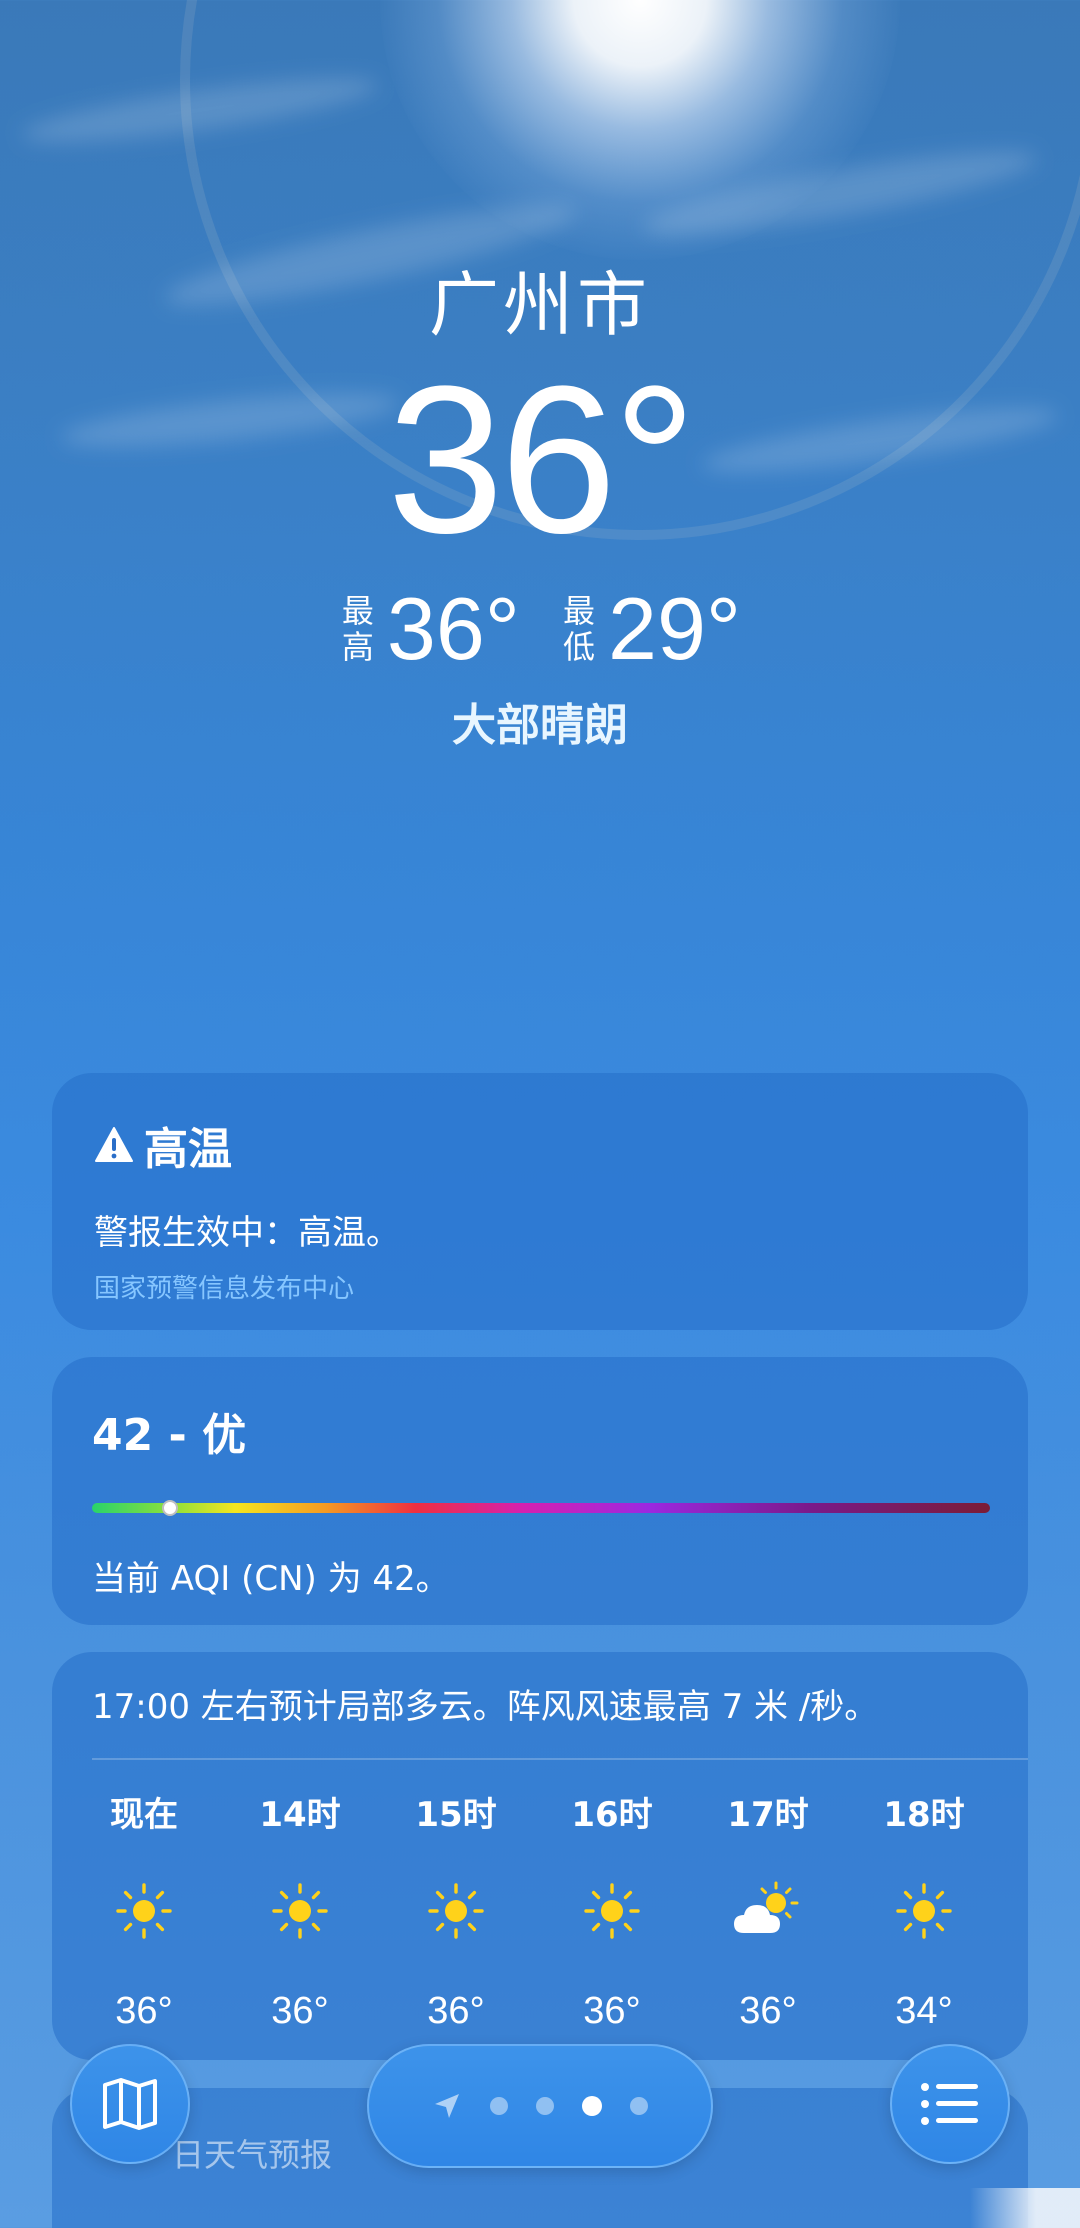 Image resolution: width=1080 pixels, height=2228 pixels. What do you see at coordinates (1015, 1815) in the screenshot?
I see `hour-time: 19时` at bounding box center [1015, 1815].